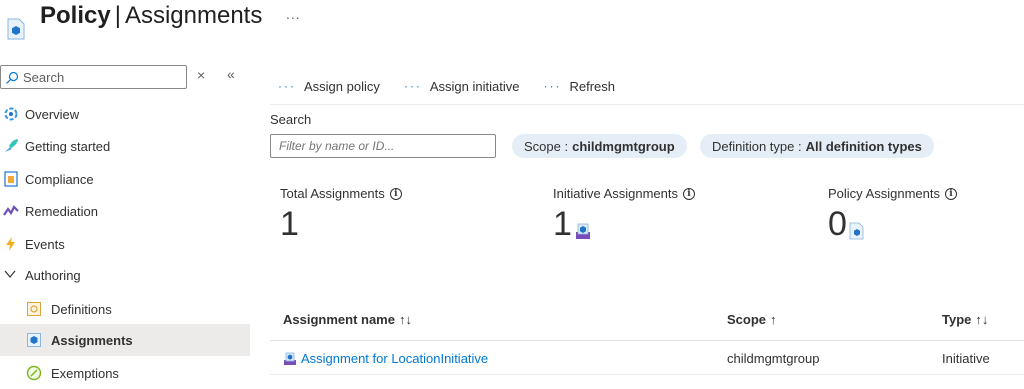 Image resolution: width=1024 pixels, height=389 pixels. Describe the element at coordinates (45, 244) in the screenshot. I see `sidebar-item-label: Events` at that location.